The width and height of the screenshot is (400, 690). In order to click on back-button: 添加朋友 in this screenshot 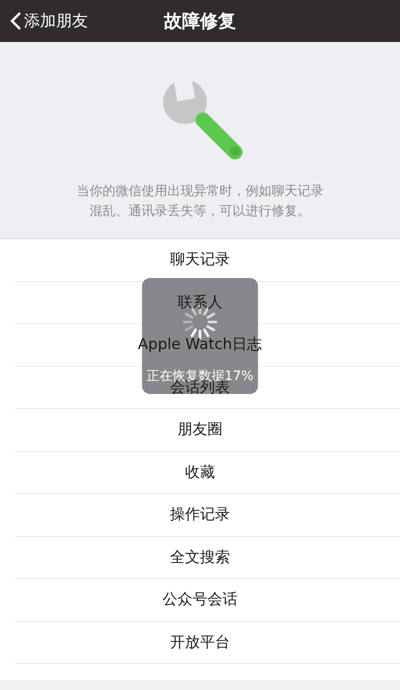, I will do `click(44, 21)`.